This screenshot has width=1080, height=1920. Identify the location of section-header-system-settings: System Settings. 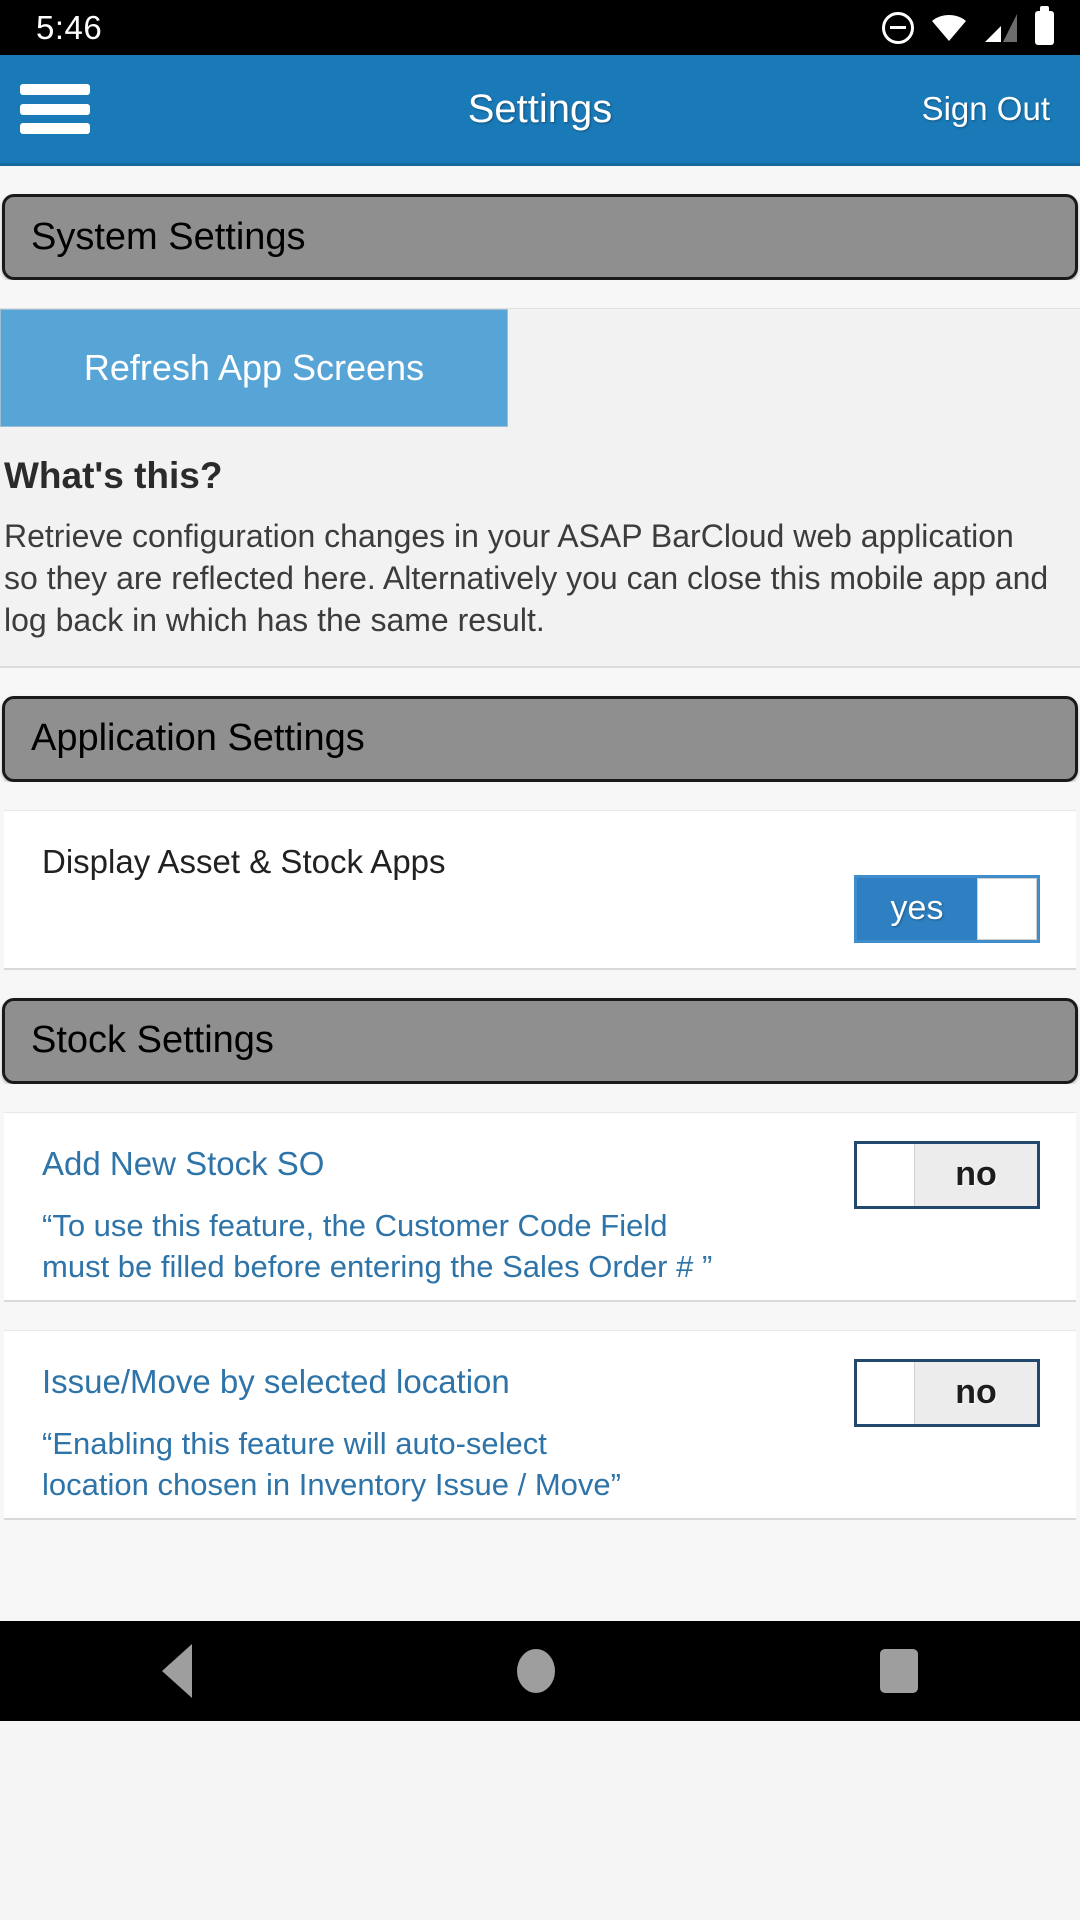
(540, 237).